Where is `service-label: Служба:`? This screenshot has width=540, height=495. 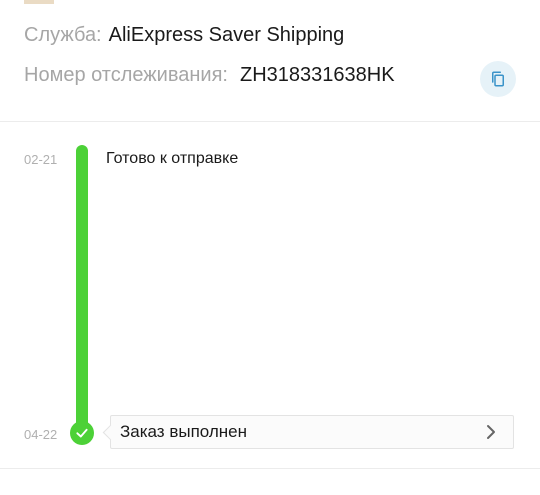 service-label: Служба: is located at coordinates (63, 35).